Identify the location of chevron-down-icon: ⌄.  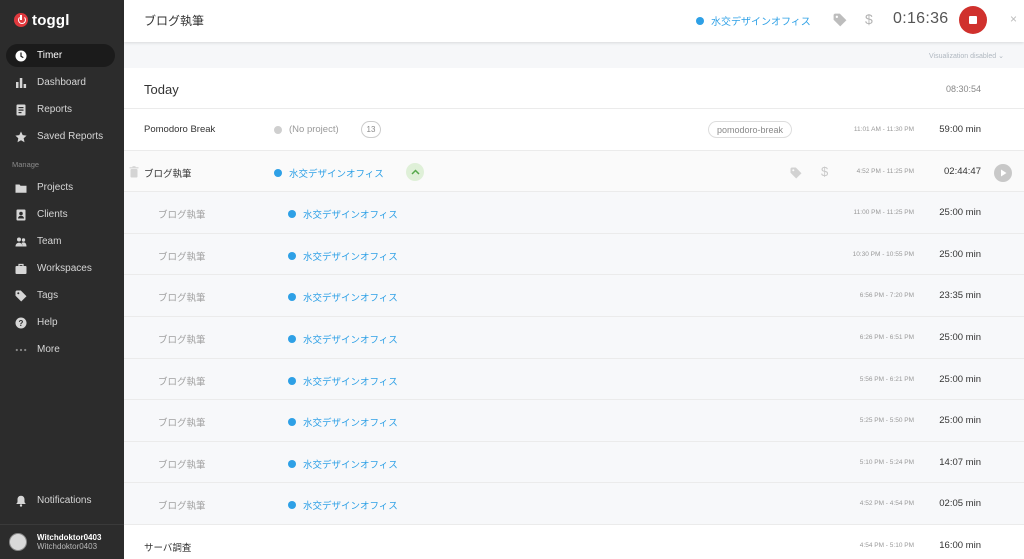
(1001, 56).